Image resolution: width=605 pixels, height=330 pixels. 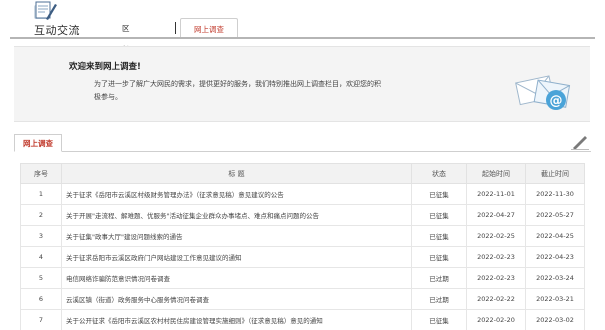 I want to click on row-end-date: 2022-04-23, so click(x=555, y=257).